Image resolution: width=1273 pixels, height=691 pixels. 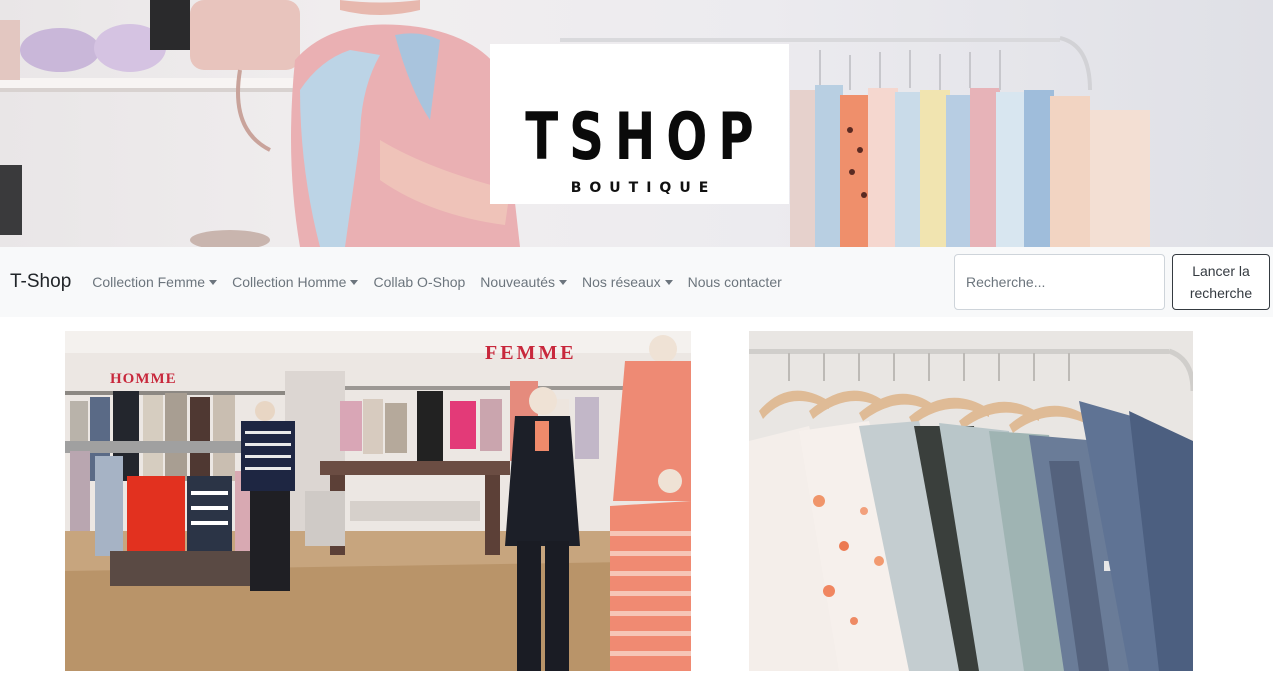 I want to click on sign-homme: HOMME, so click(x=143, y=379).